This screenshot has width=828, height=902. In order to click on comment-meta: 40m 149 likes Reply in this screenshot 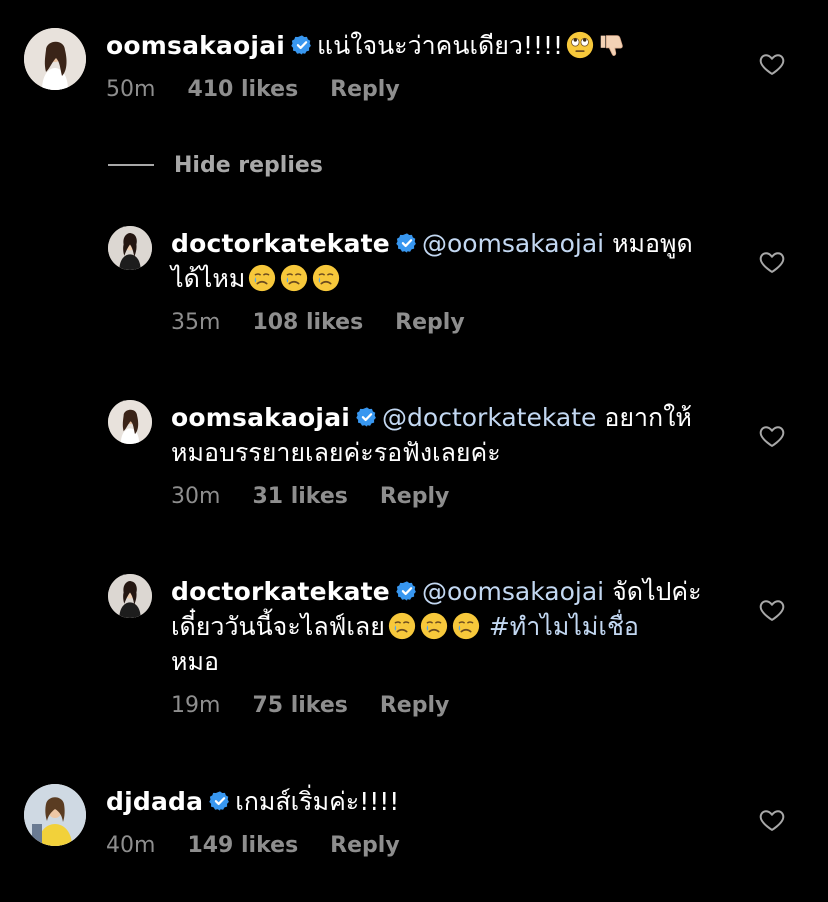, I will do `click(269, 845)`.